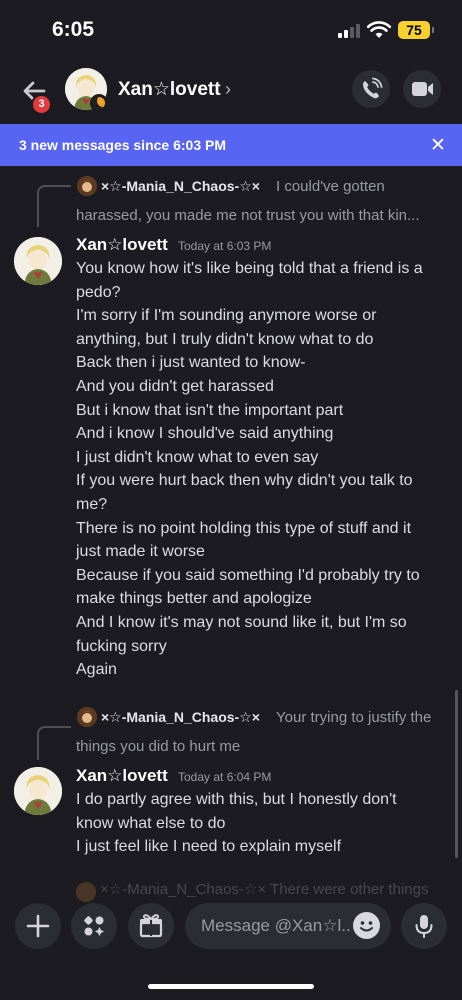  I want to click on wifi-icon, so click(379, 30).